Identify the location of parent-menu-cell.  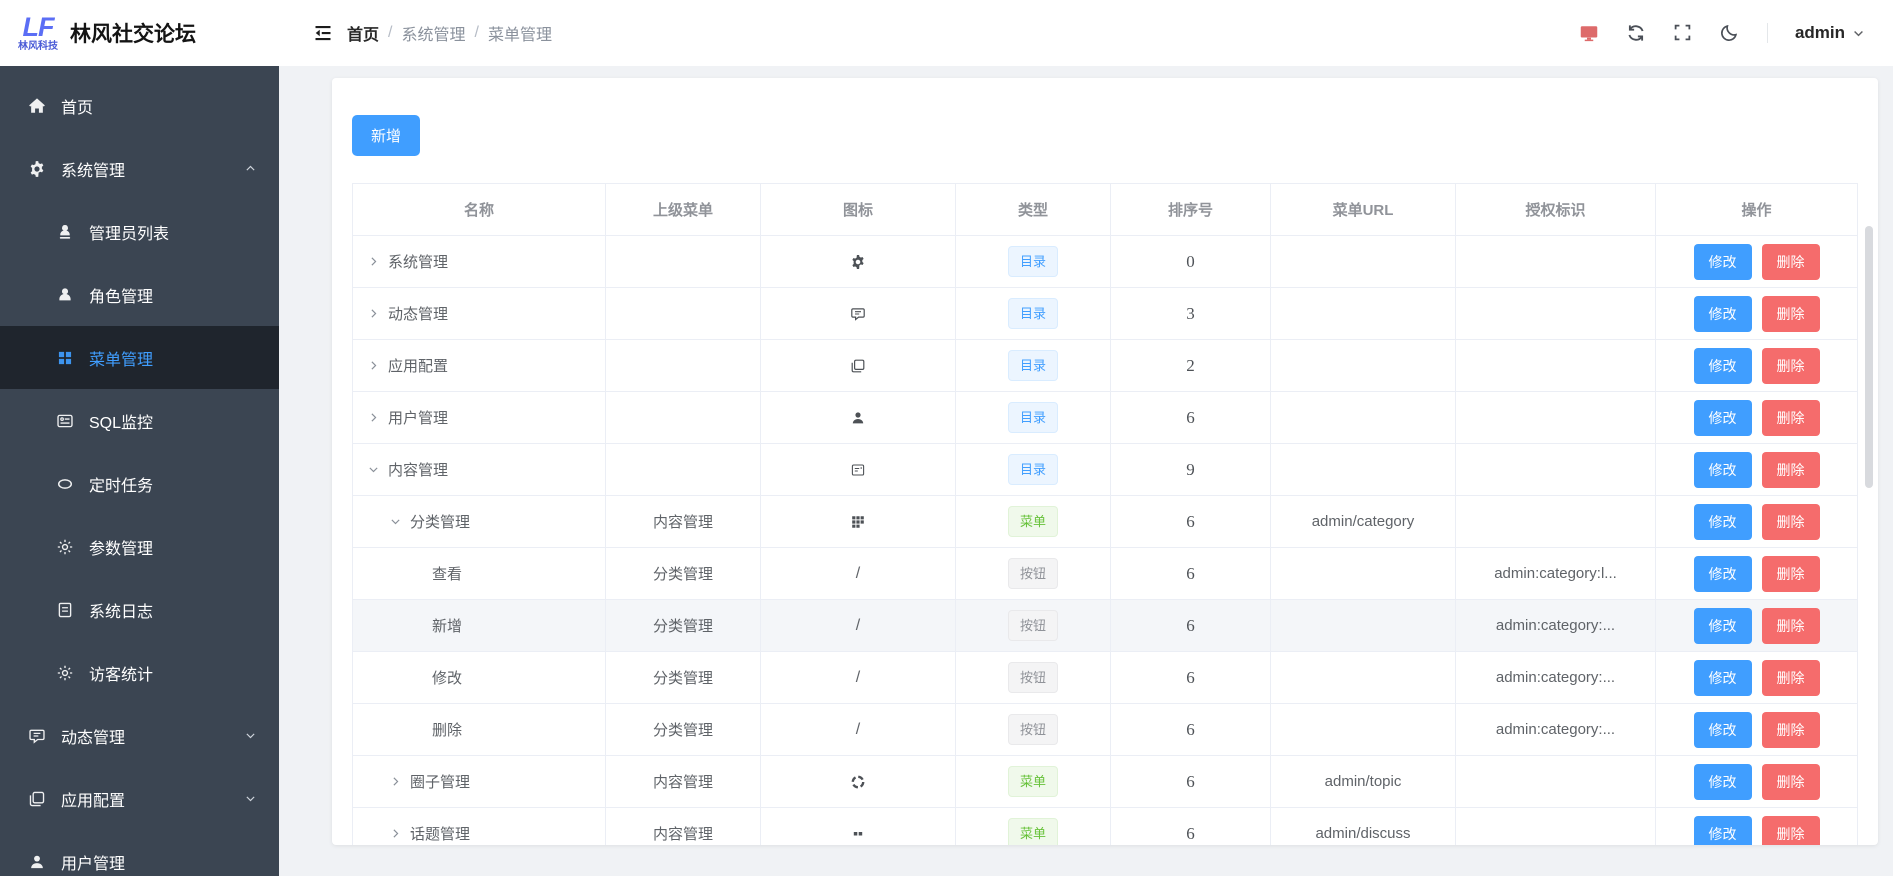
(683, 469).